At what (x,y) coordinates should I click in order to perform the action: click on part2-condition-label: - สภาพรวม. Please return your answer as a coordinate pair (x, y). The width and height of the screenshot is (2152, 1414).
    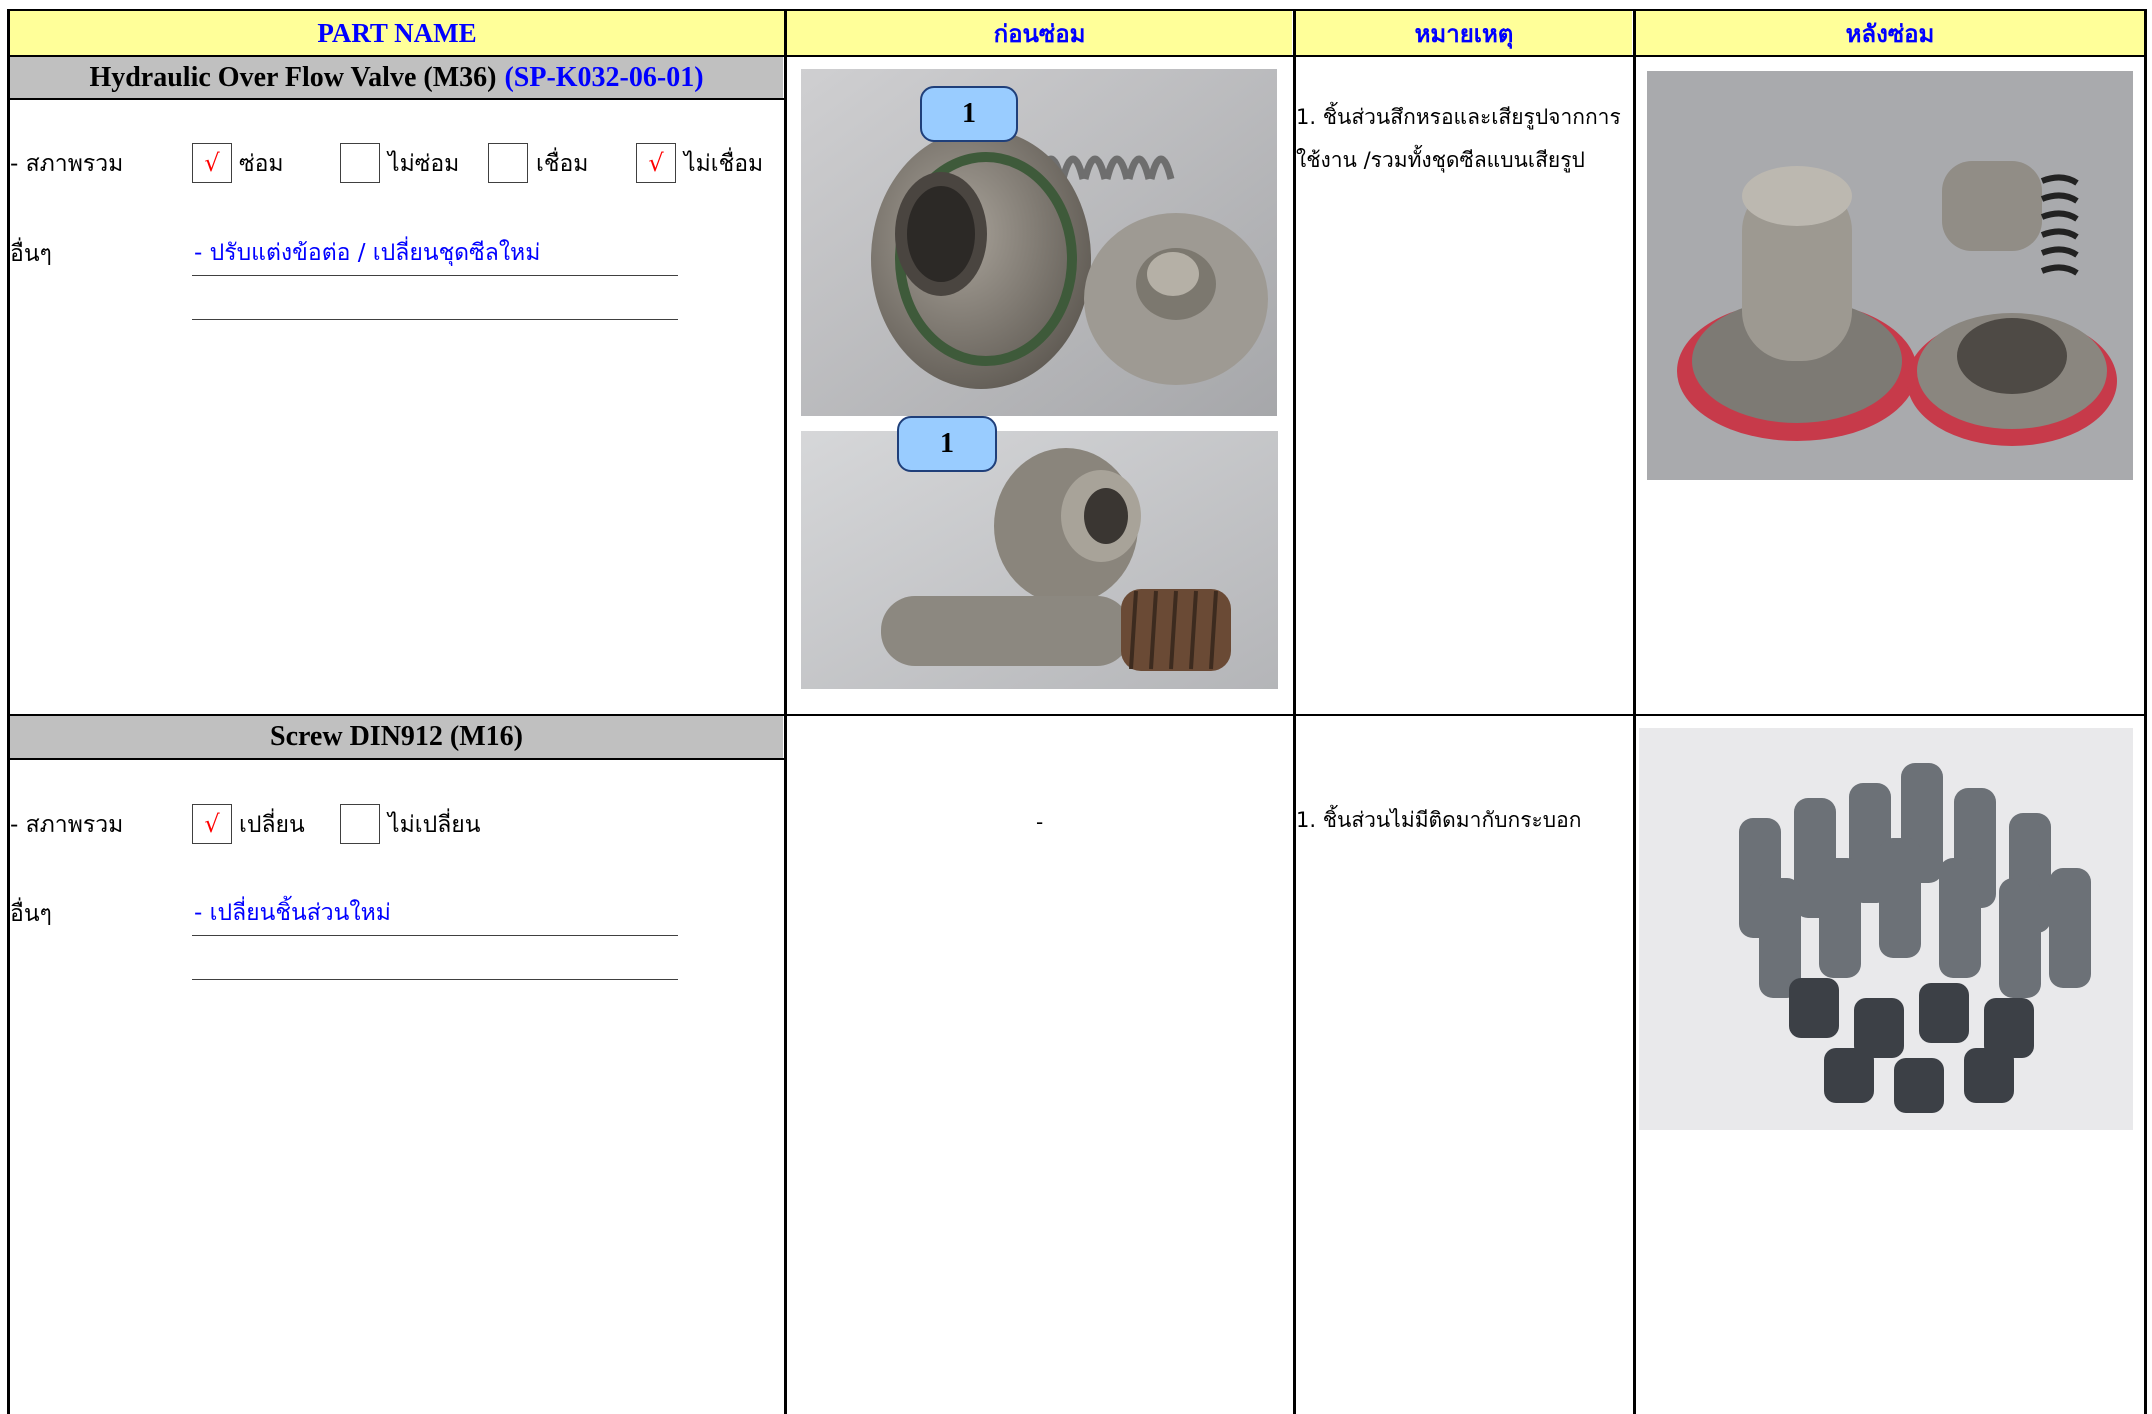
    Looking at the image, I should click on (67, 825).